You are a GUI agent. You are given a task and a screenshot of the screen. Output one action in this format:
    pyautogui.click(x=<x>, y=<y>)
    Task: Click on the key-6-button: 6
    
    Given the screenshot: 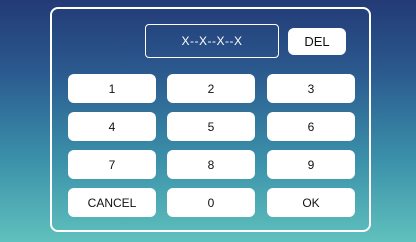 What is the action you would take?
    pyautogui.click(x=311, y=126)
    